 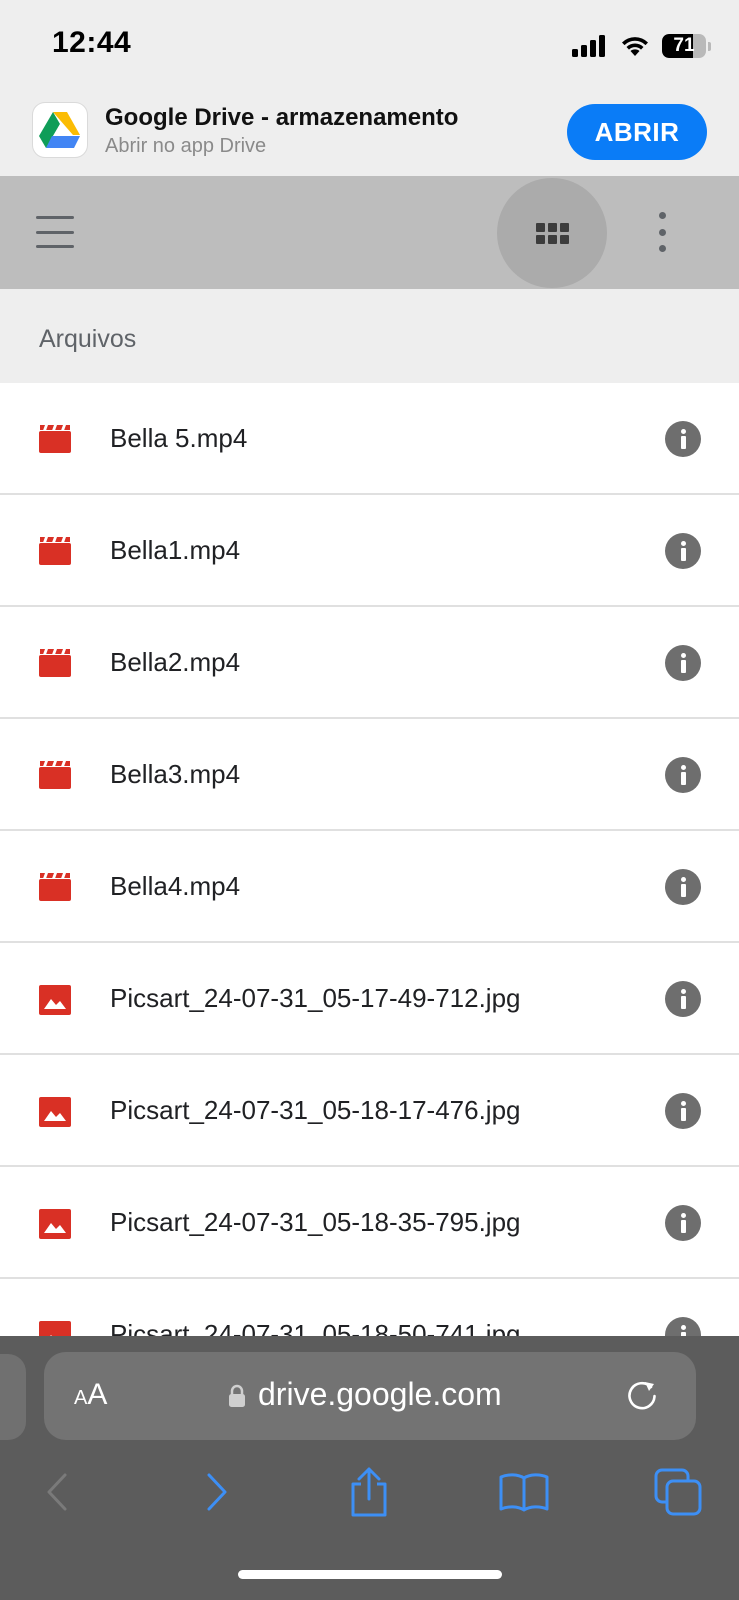 I want to click on more-vertical-icon, so click(x=662, y=232).